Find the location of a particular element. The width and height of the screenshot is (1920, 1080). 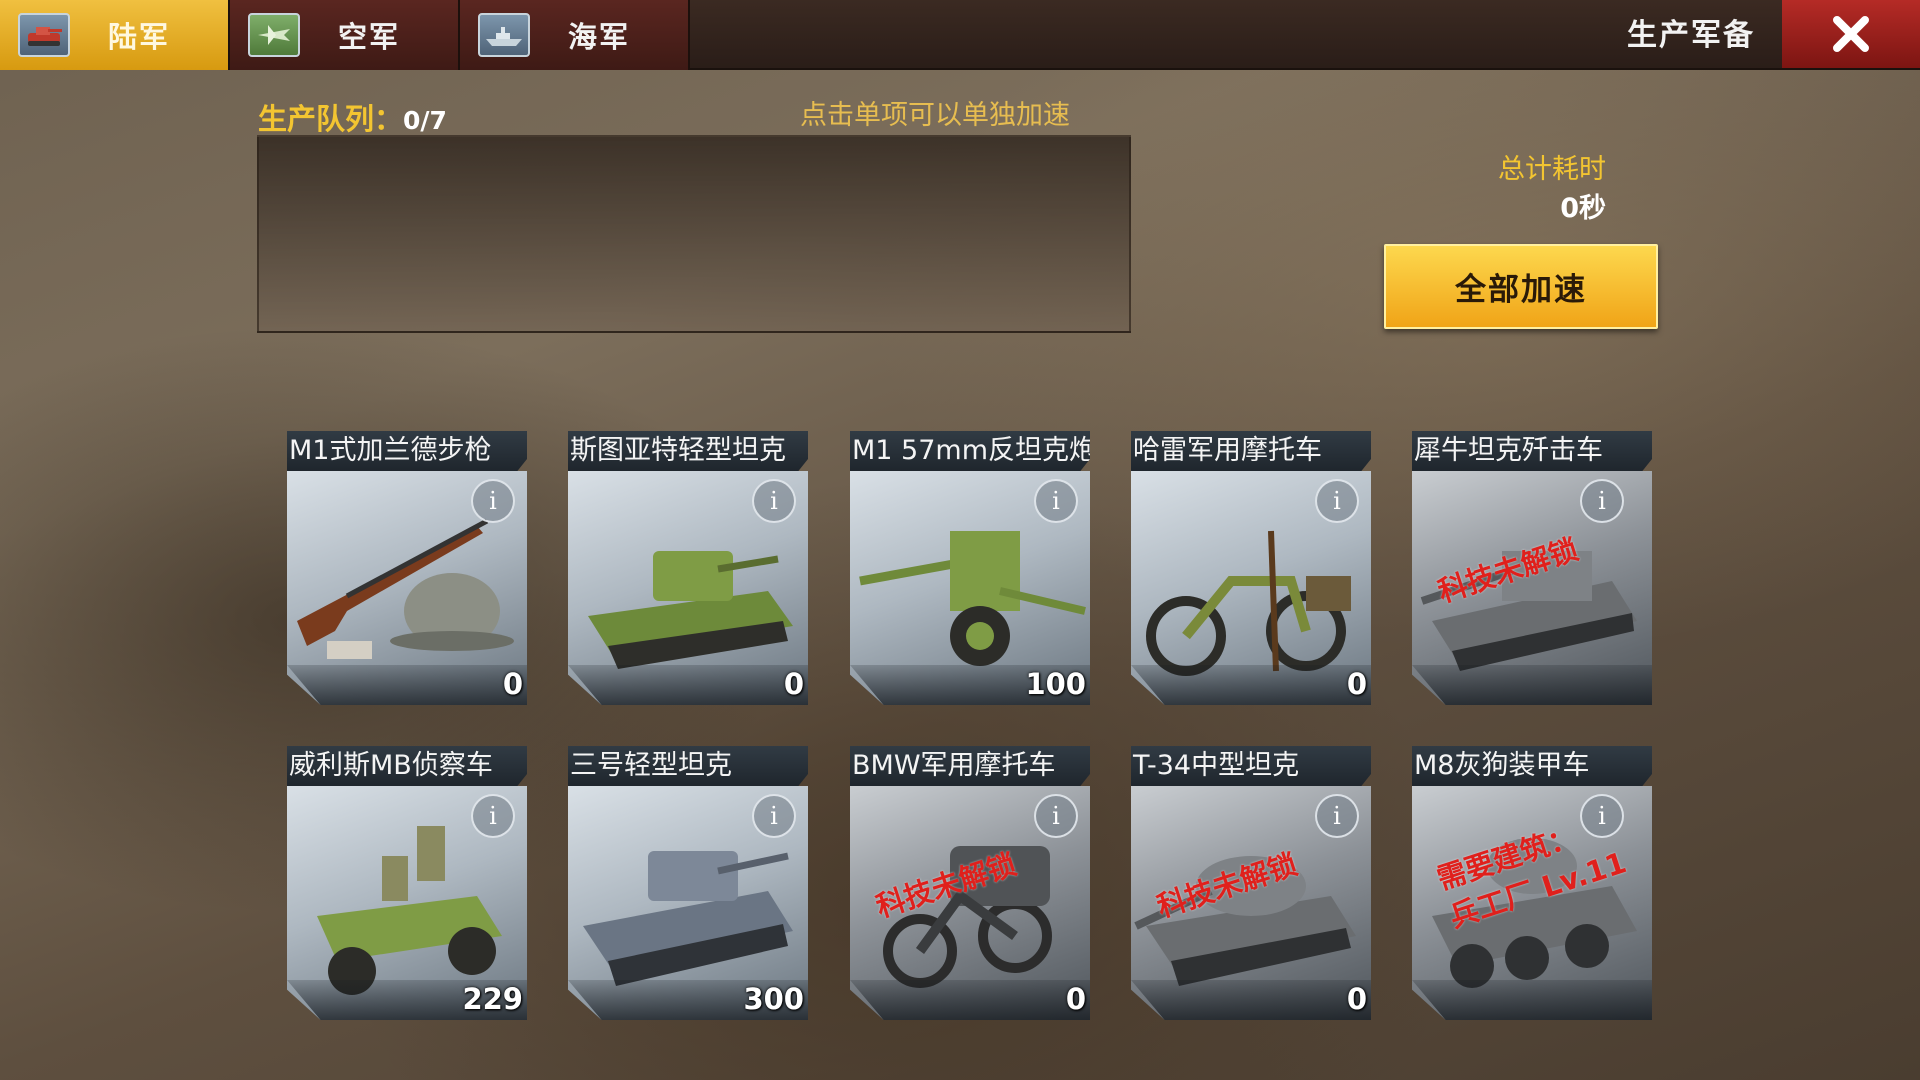

unit-quantity: 229 is located at coordinates (492, 999).